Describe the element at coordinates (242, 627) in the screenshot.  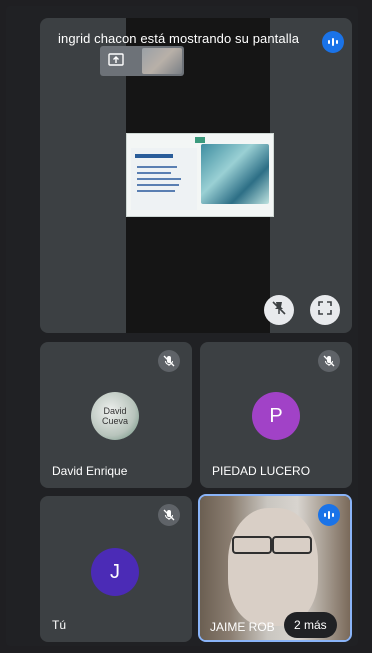
I see `participant-name: JAIME ROB` at that location.